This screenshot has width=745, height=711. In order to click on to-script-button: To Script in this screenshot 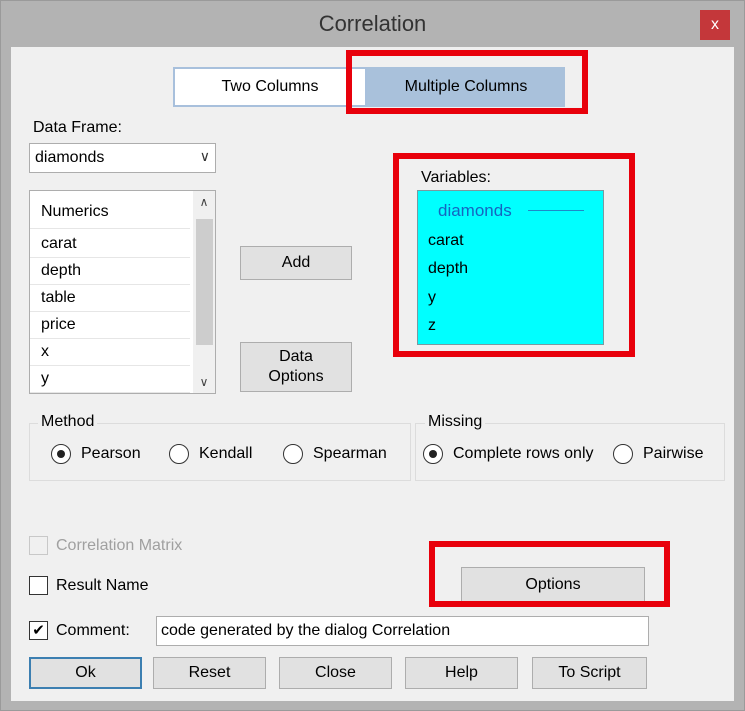, I will do `click(589, 673)`.